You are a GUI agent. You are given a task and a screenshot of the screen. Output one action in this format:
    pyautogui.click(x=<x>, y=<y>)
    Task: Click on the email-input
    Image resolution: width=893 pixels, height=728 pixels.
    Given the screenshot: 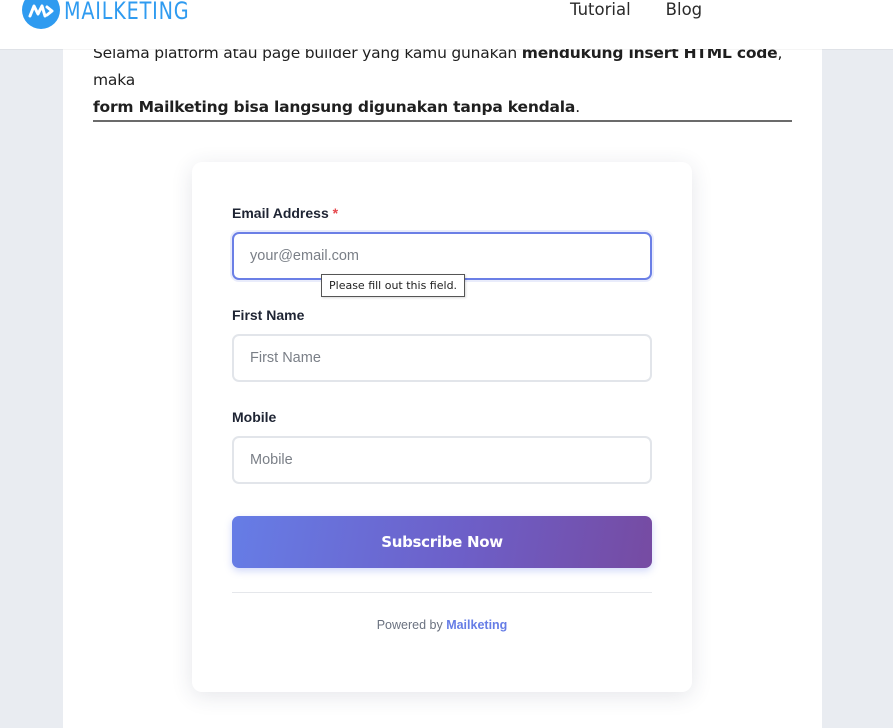 What is the action you would take?
    pyautogui.click(x=442, y=256)
    